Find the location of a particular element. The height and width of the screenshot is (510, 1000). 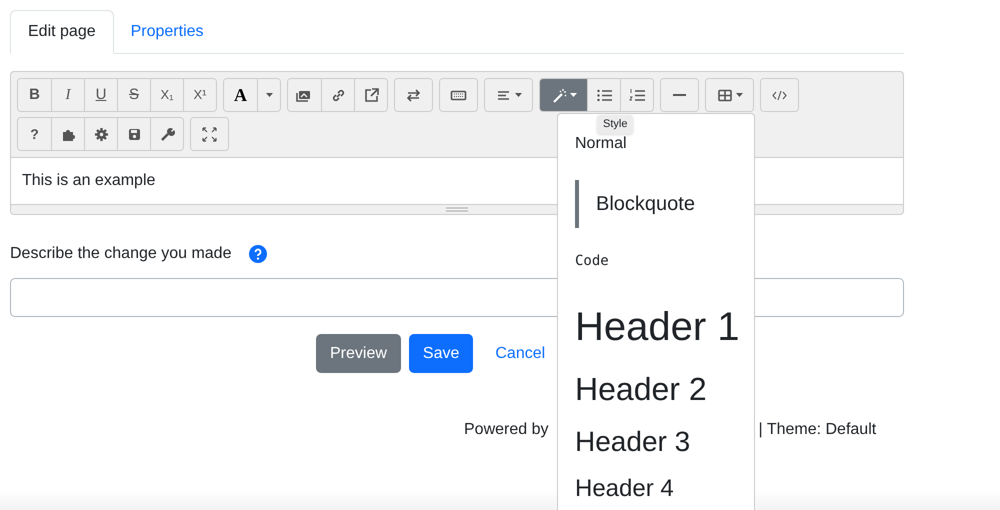

style-option: Header 4 is located at coordinates (624, 488).